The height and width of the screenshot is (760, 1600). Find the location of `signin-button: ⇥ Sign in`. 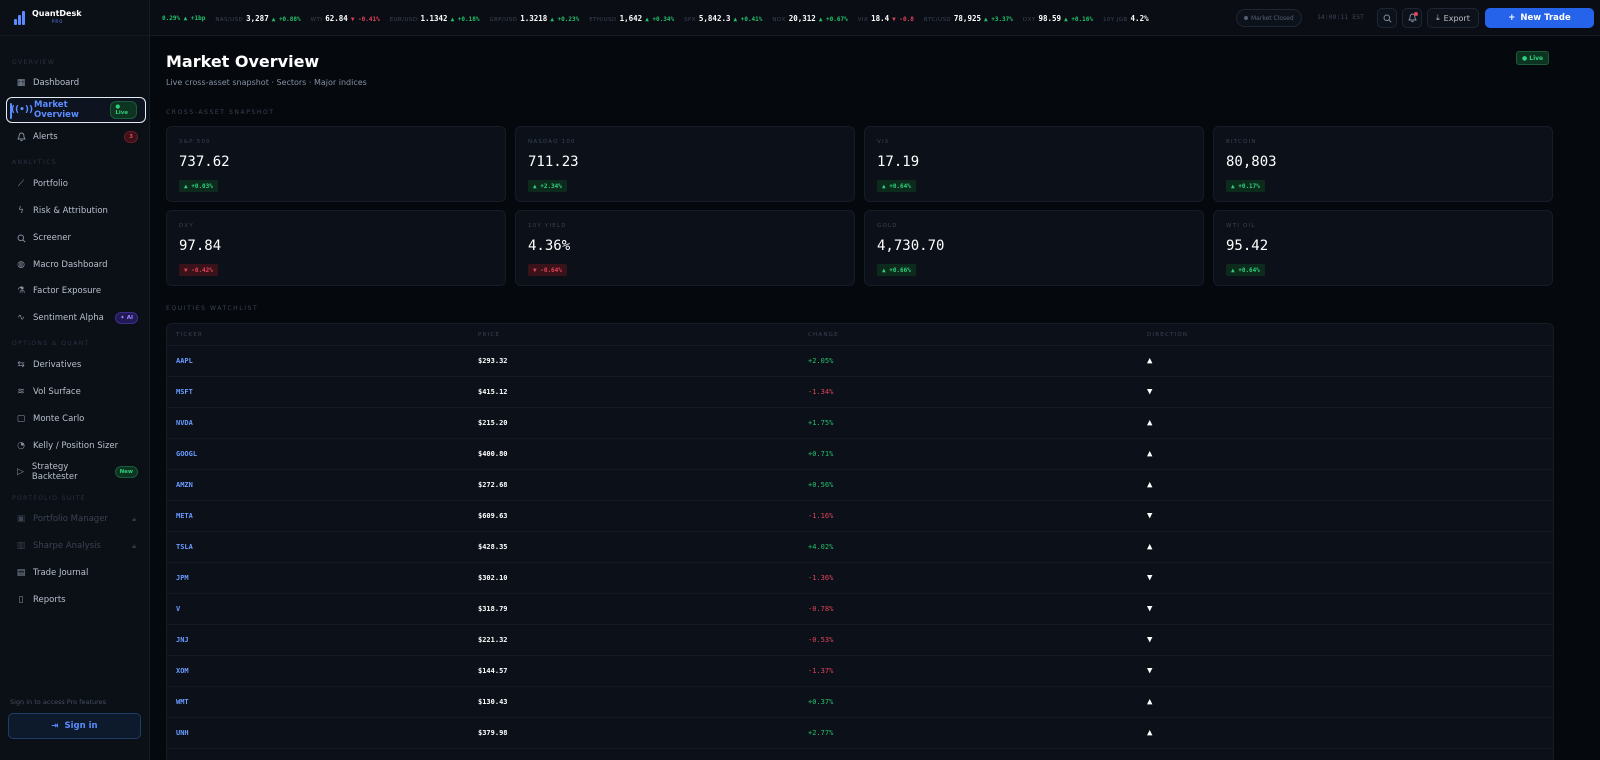

signin-button: ⇥ Sign in is located at coordinates (74, 726).